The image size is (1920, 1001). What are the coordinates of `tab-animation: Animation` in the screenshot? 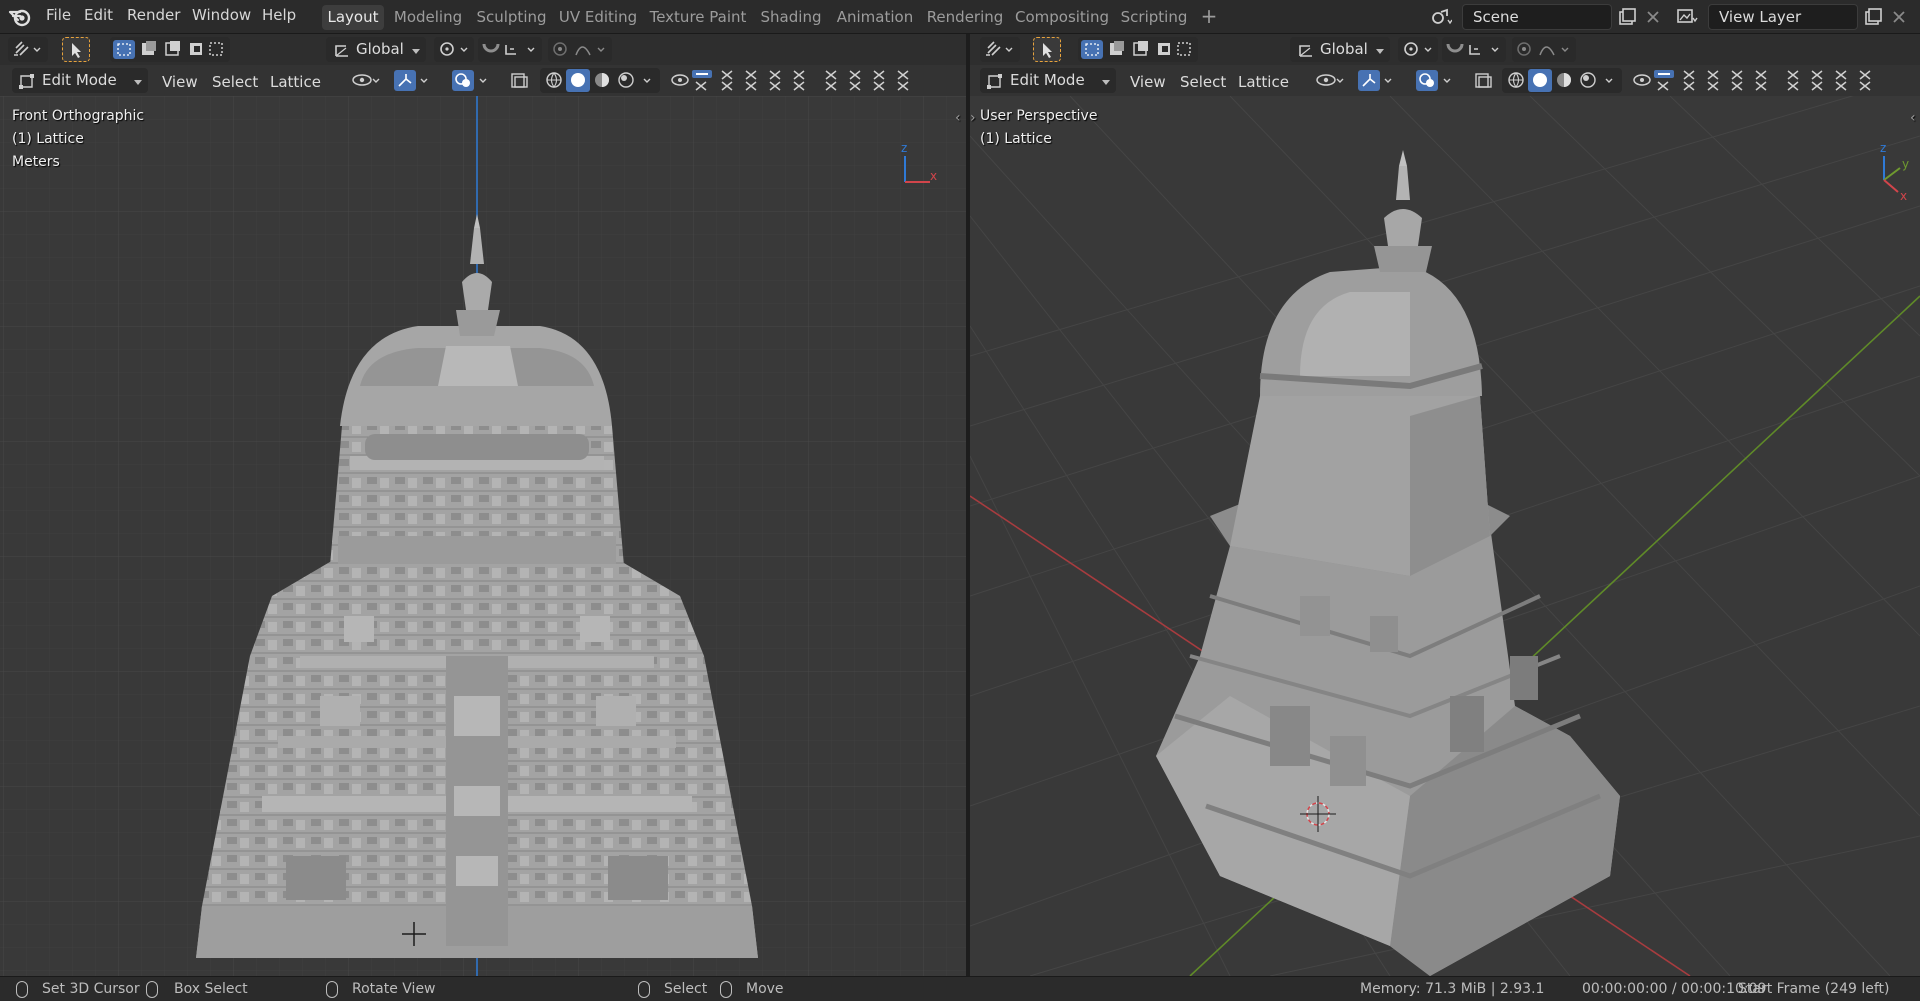 It's located at (875, 17).